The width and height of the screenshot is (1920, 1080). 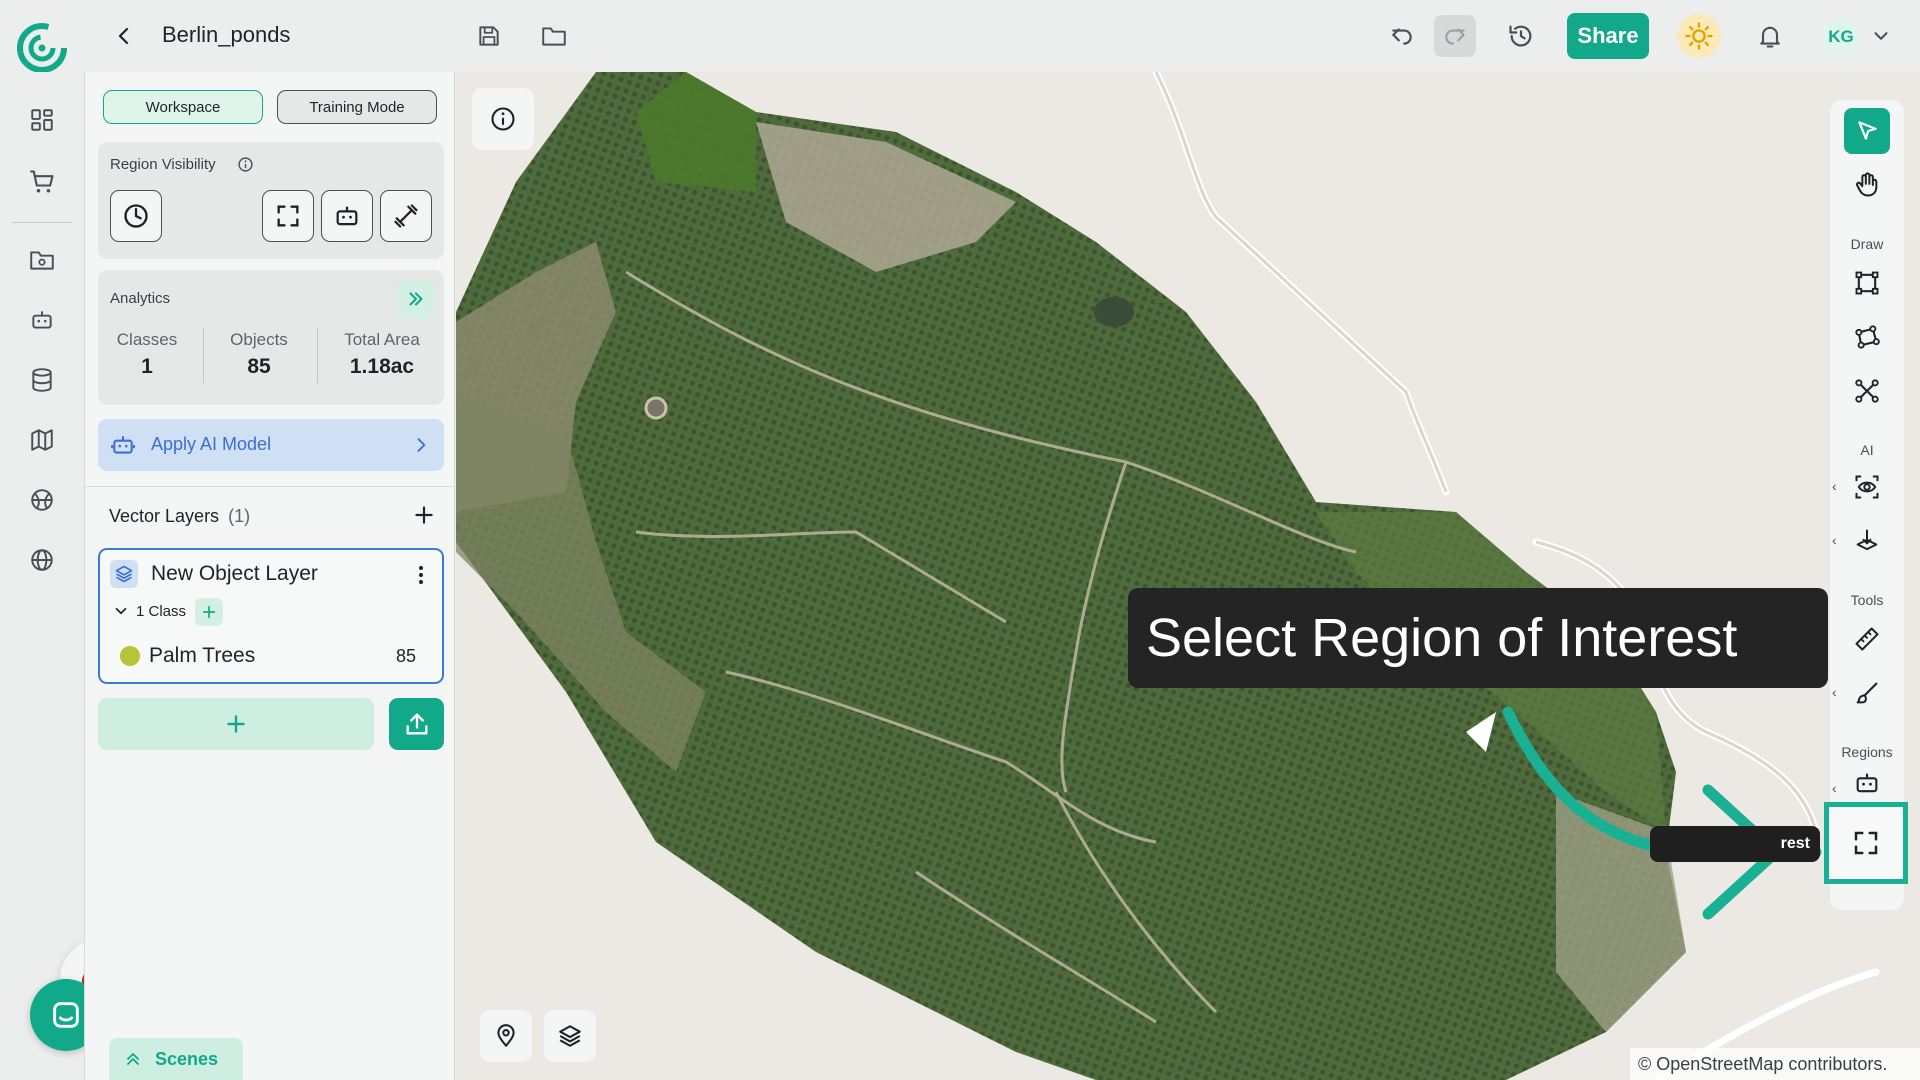 What do you see at coordinates (234, 573) in the screenshot?
I see `layer-name: New Object Layer` at bounding box center [234, 573].